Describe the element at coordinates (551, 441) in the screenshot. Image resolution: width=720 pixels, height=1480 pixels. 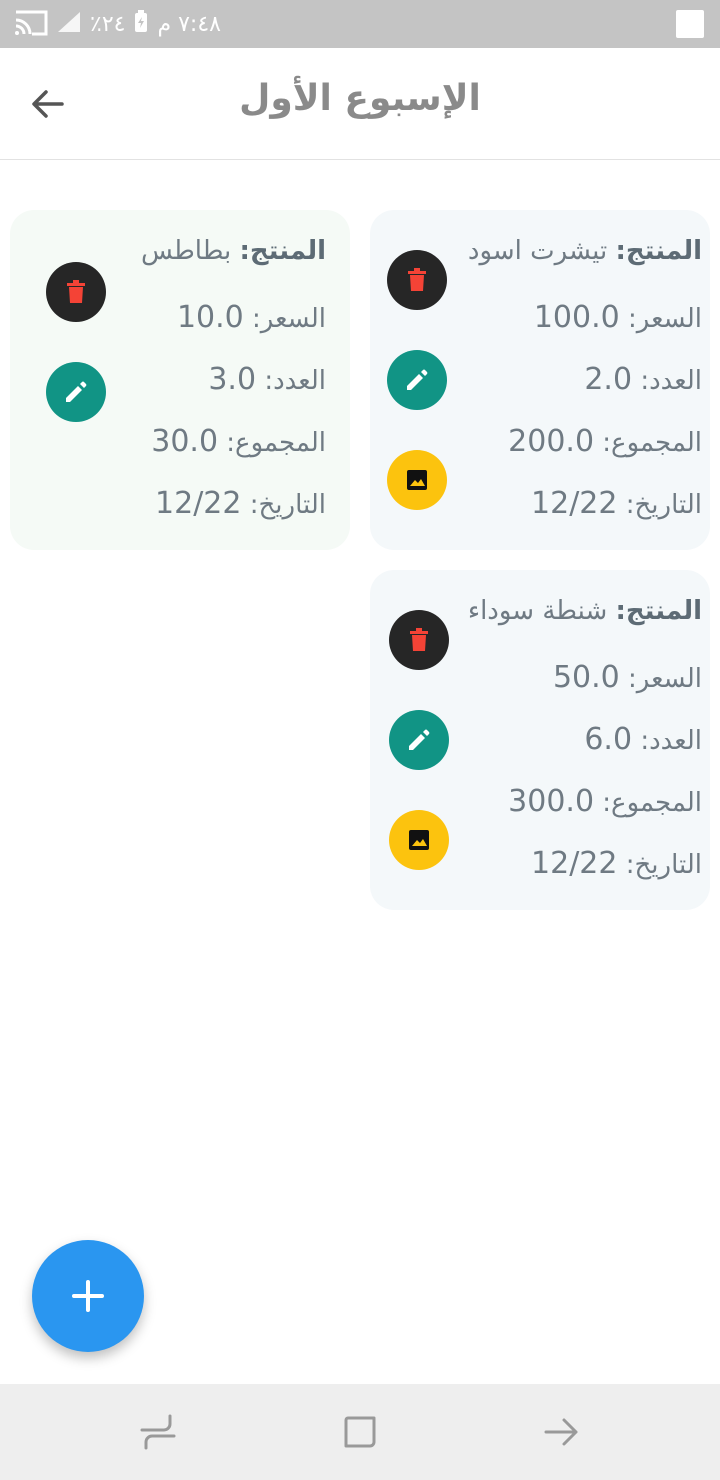
I see `total-value: 200.0` at that location.